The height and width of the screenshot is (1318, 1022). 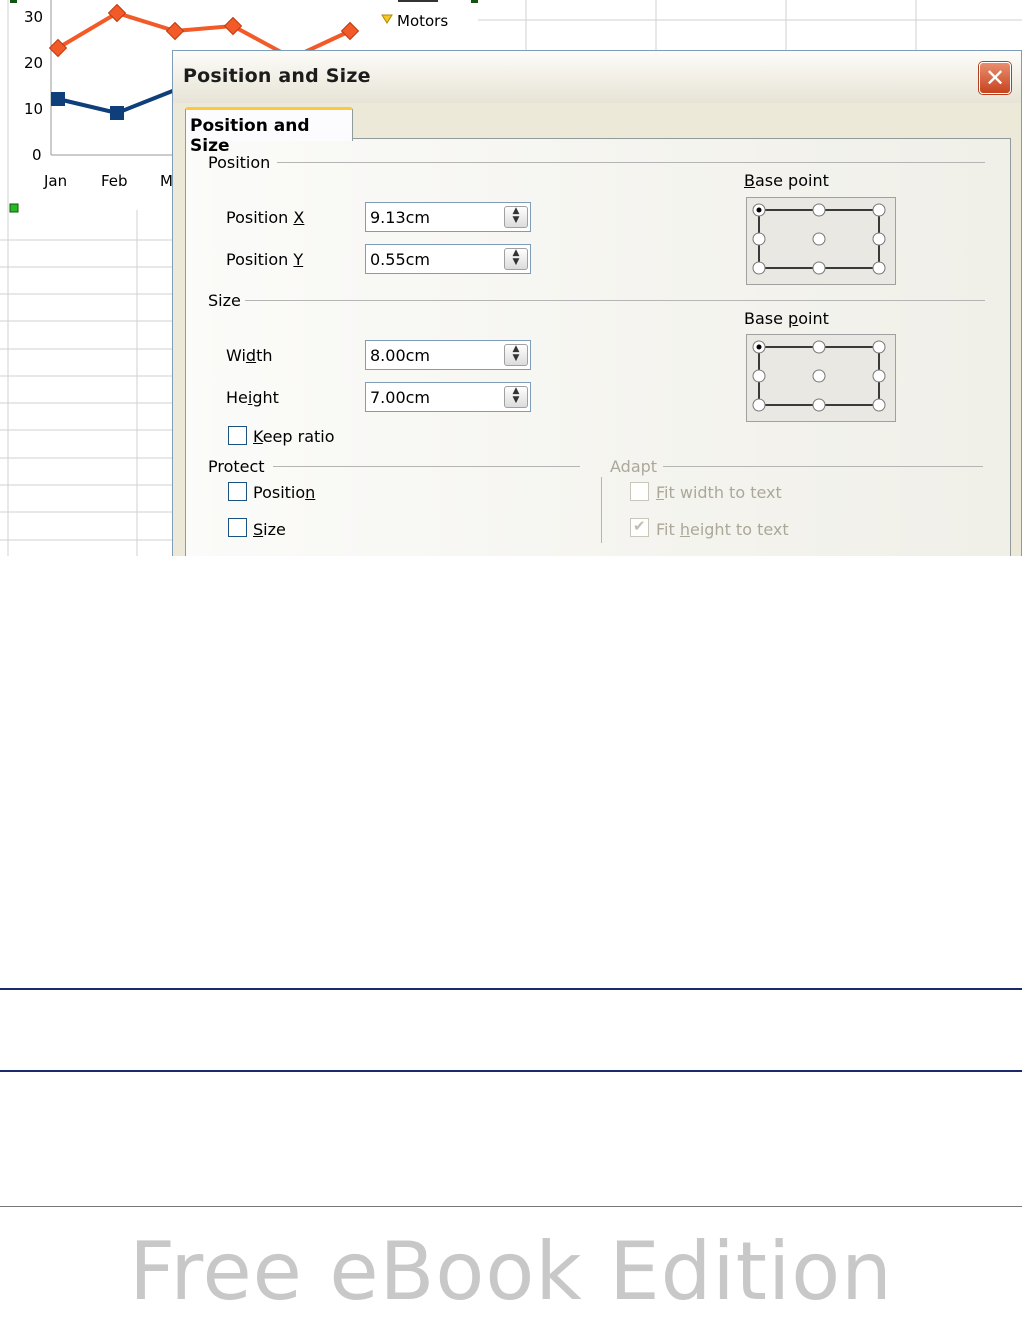 I want to click on width-label: Width, so click(x=249, y=355).